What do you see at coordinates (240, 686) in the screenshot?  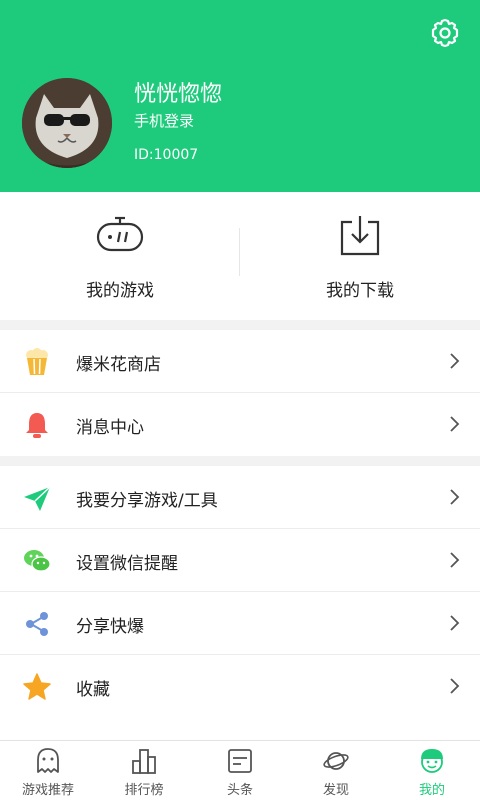 I see `menu-item-favorites: 收藏` at bounding box center [240, 686].